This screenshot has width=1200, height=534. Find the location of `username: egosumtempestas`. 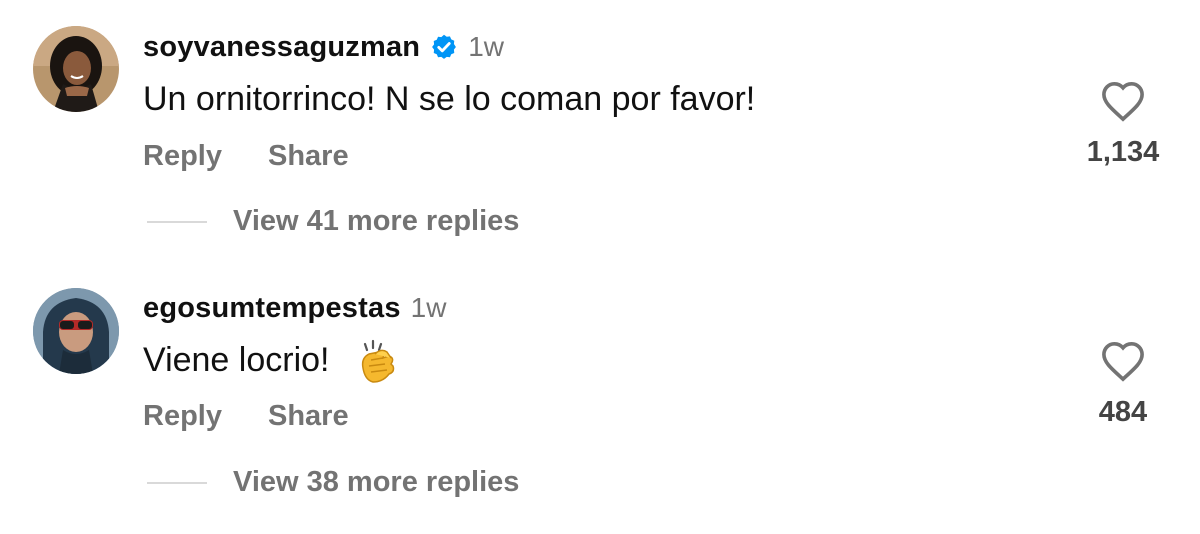

username: egosumtempestas is located at coordinates (272, 308).